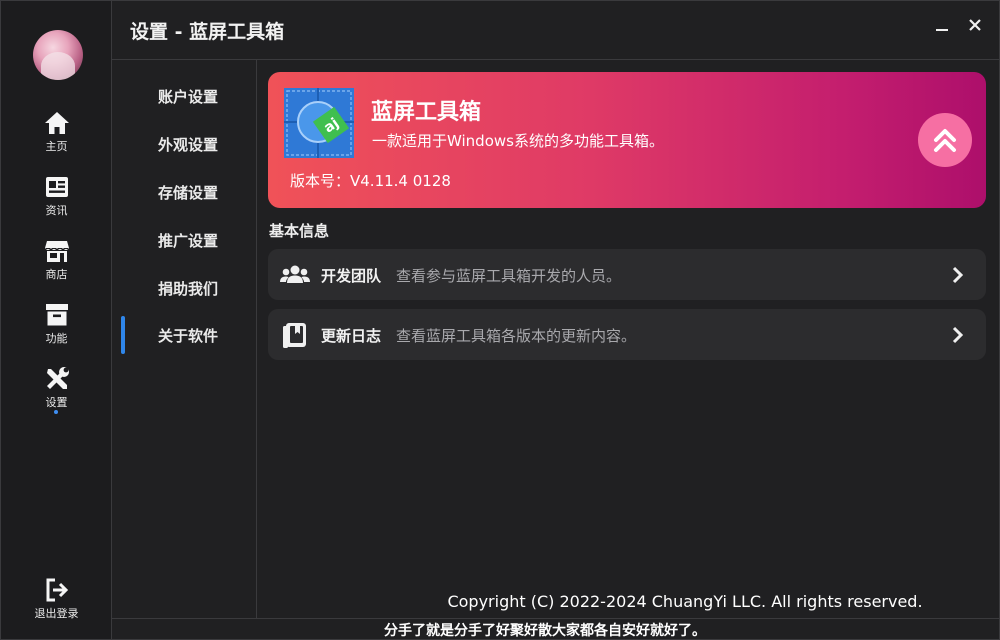 This screenshot has width=1000, height=640. I want to click on rail-item-label: 功能, so click(56, 338).